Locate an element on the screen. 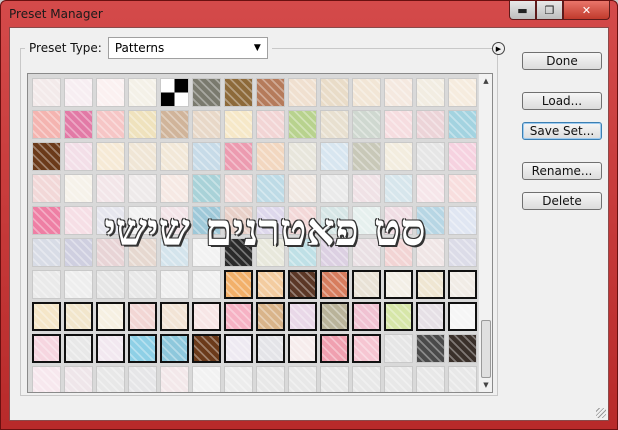 Image resolution: width=618 pixels, height=430 pixels. scroll-up-icon: ▲ is located at coordinates (485, 81).